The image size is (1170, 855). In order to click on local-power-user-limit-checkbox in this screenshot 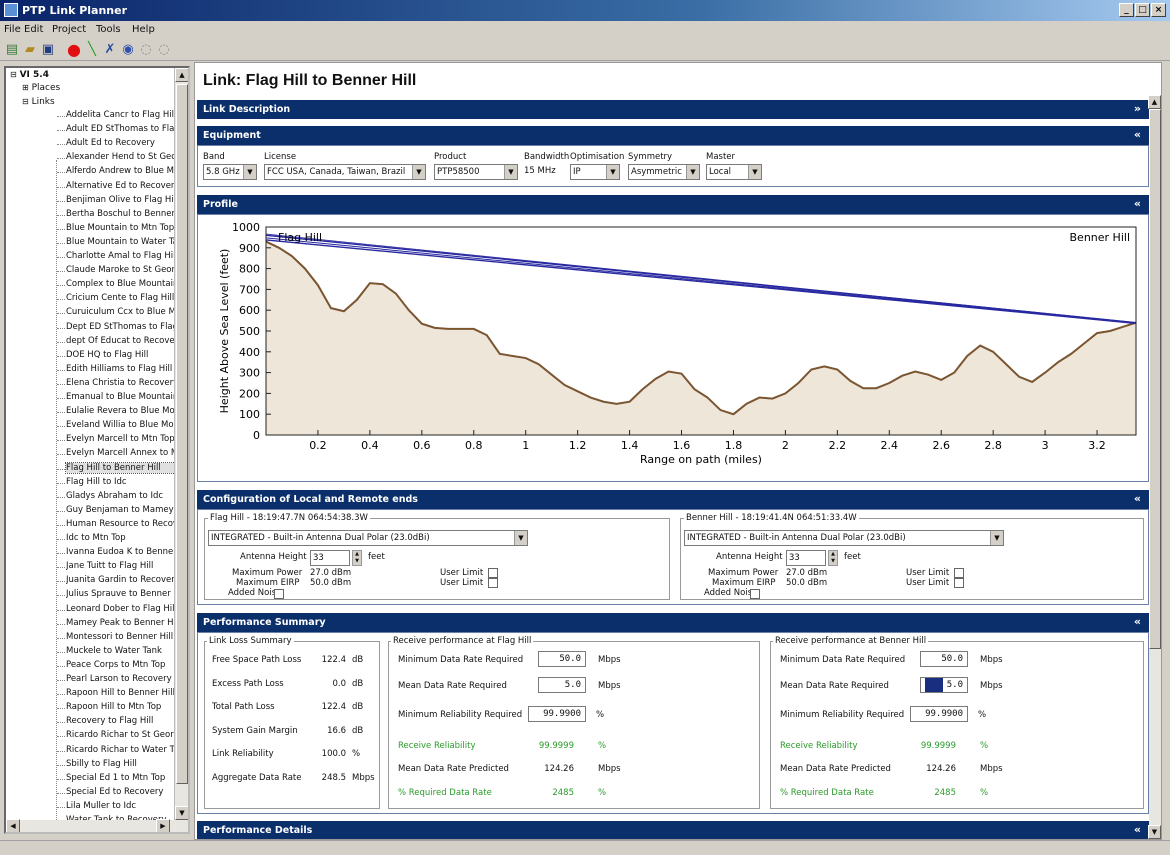, I will do `click(493, 573)`.